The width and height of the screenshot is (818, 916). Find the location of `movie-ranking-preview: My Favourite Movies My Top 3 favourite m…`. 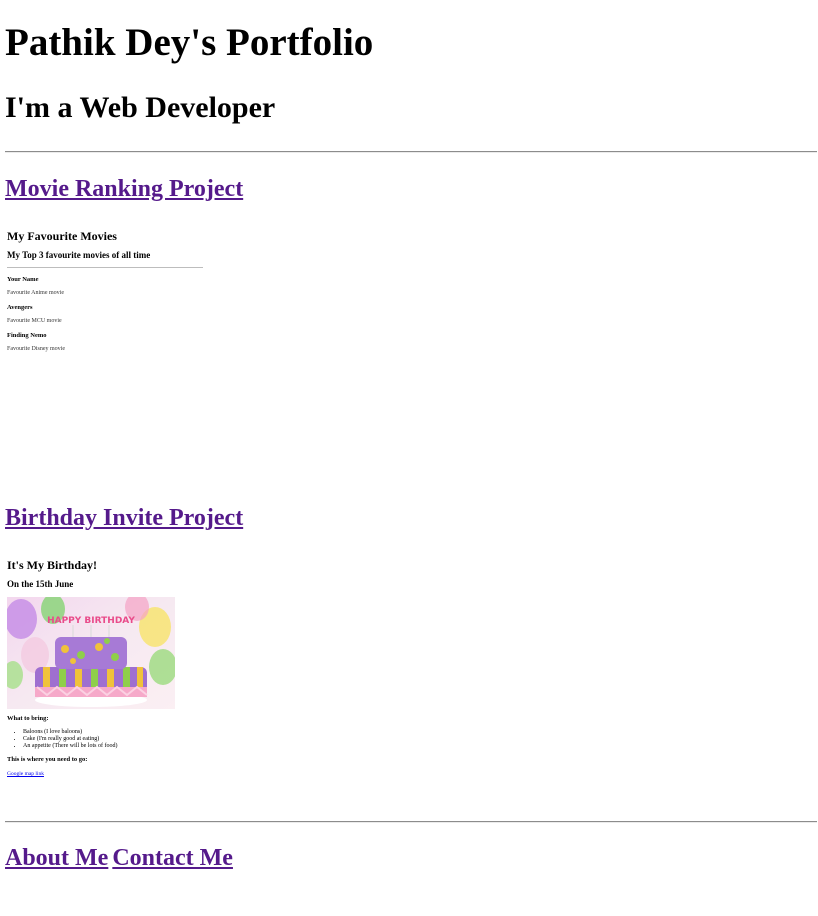

movie-ranking-preview: My Favourite Movies My Top 3 favourite m… is located at coordinates (155, 297).